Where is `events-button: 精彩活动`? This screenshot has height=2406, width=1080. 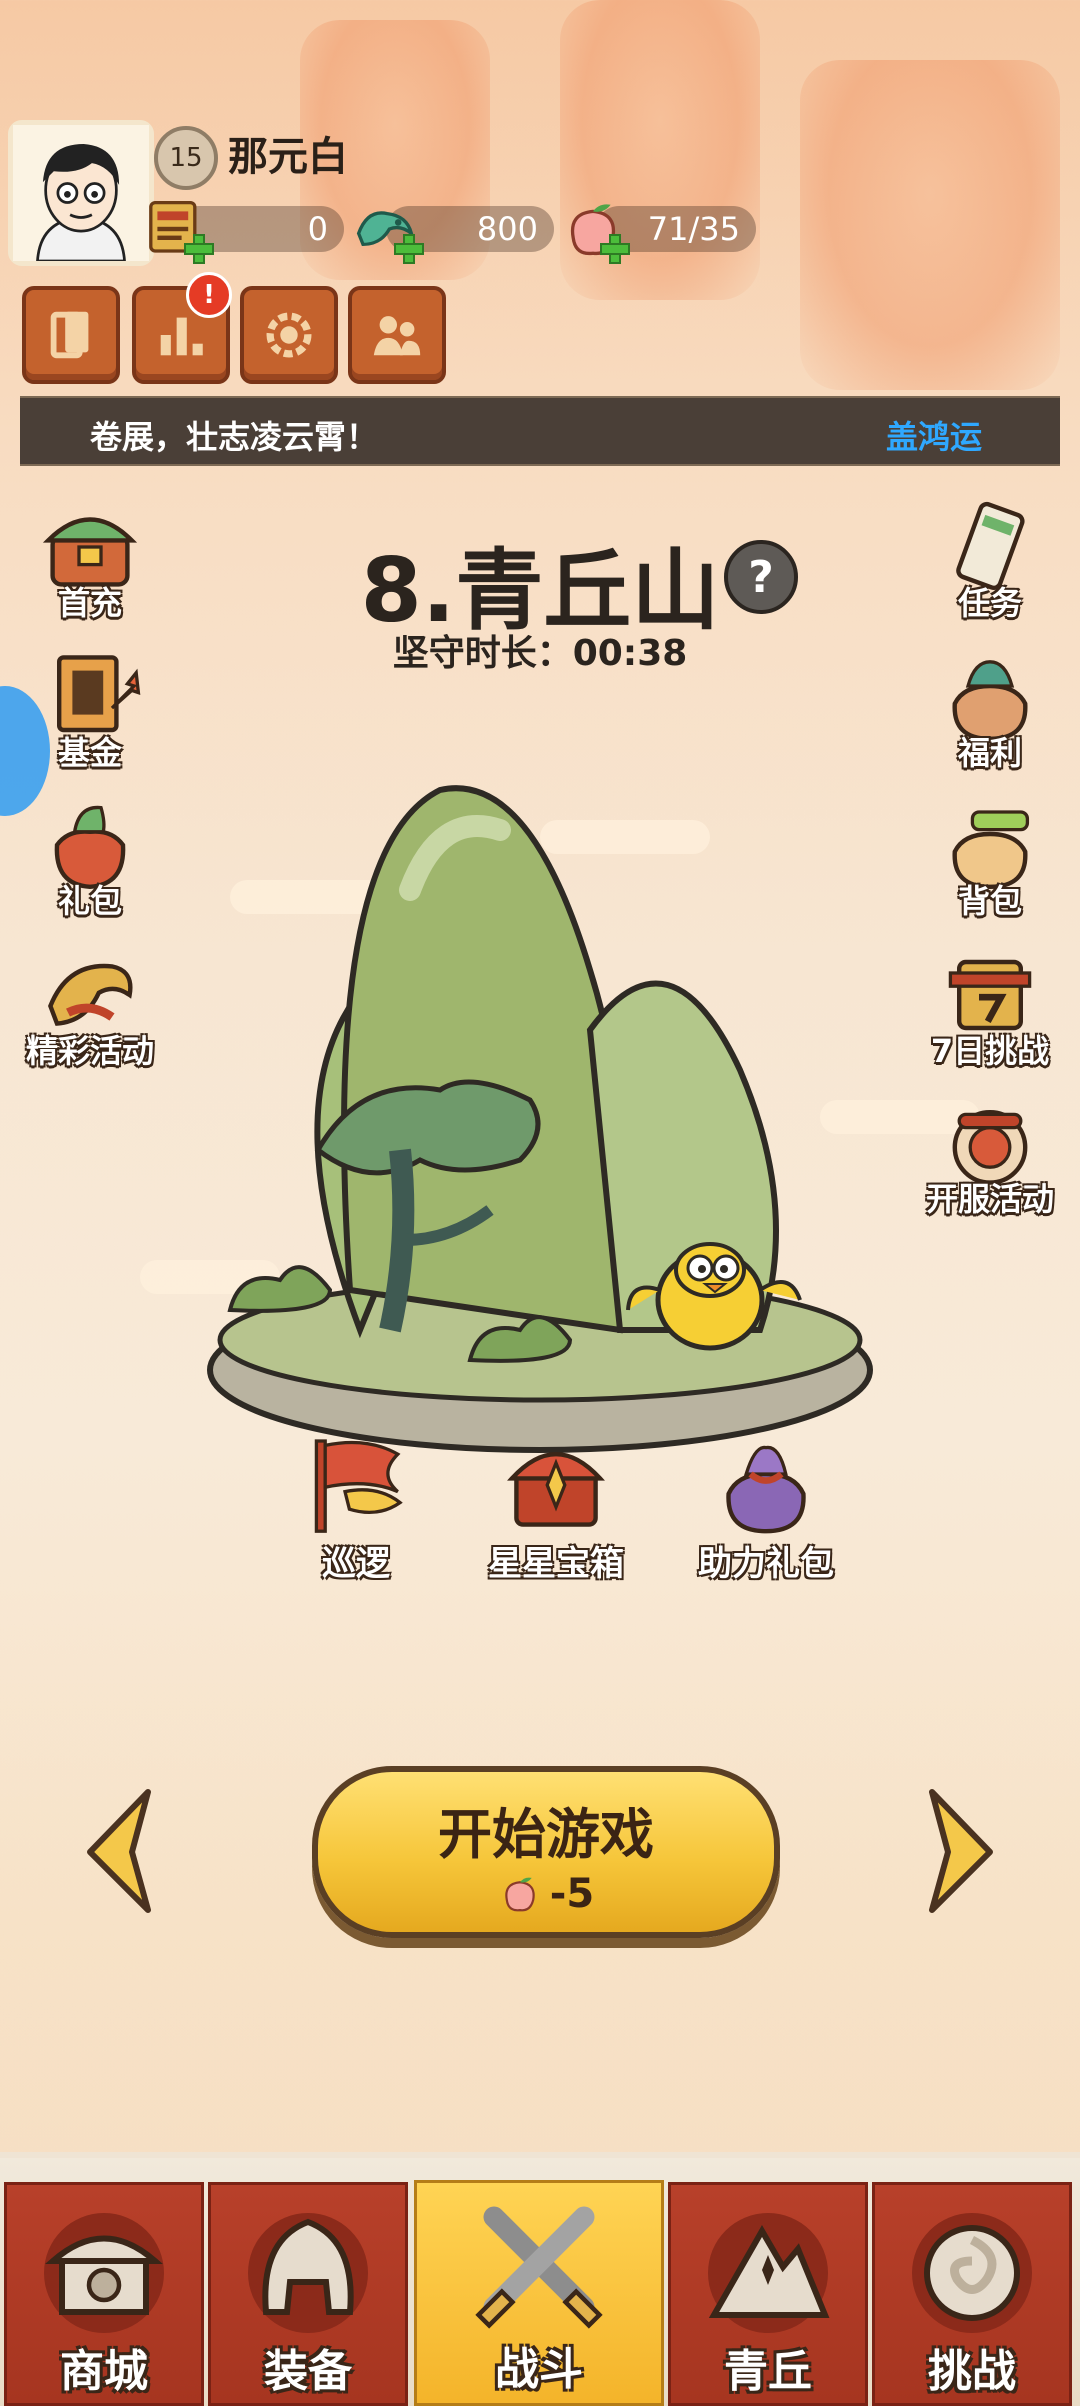
events-button: 精彩活动 is located at coordinates (90, 1006).